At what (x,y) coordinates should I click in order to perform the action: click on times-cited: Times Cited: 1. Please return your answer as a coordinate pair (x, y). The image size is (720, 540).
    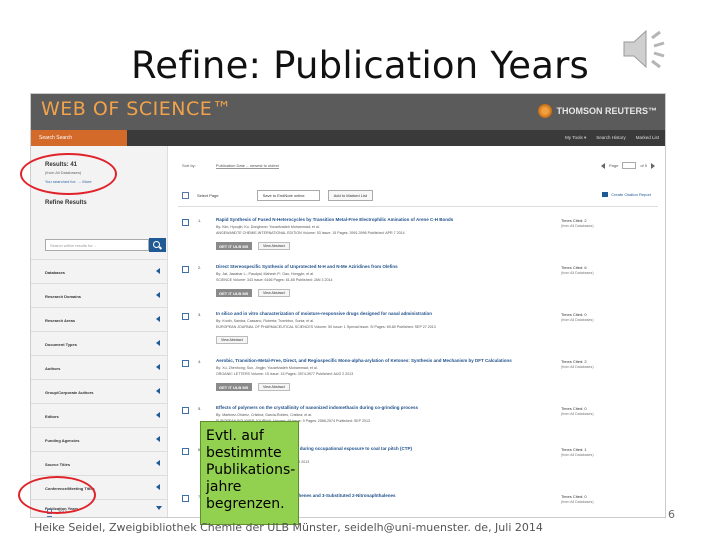
    Looking at the image, I should click on (574, 449).